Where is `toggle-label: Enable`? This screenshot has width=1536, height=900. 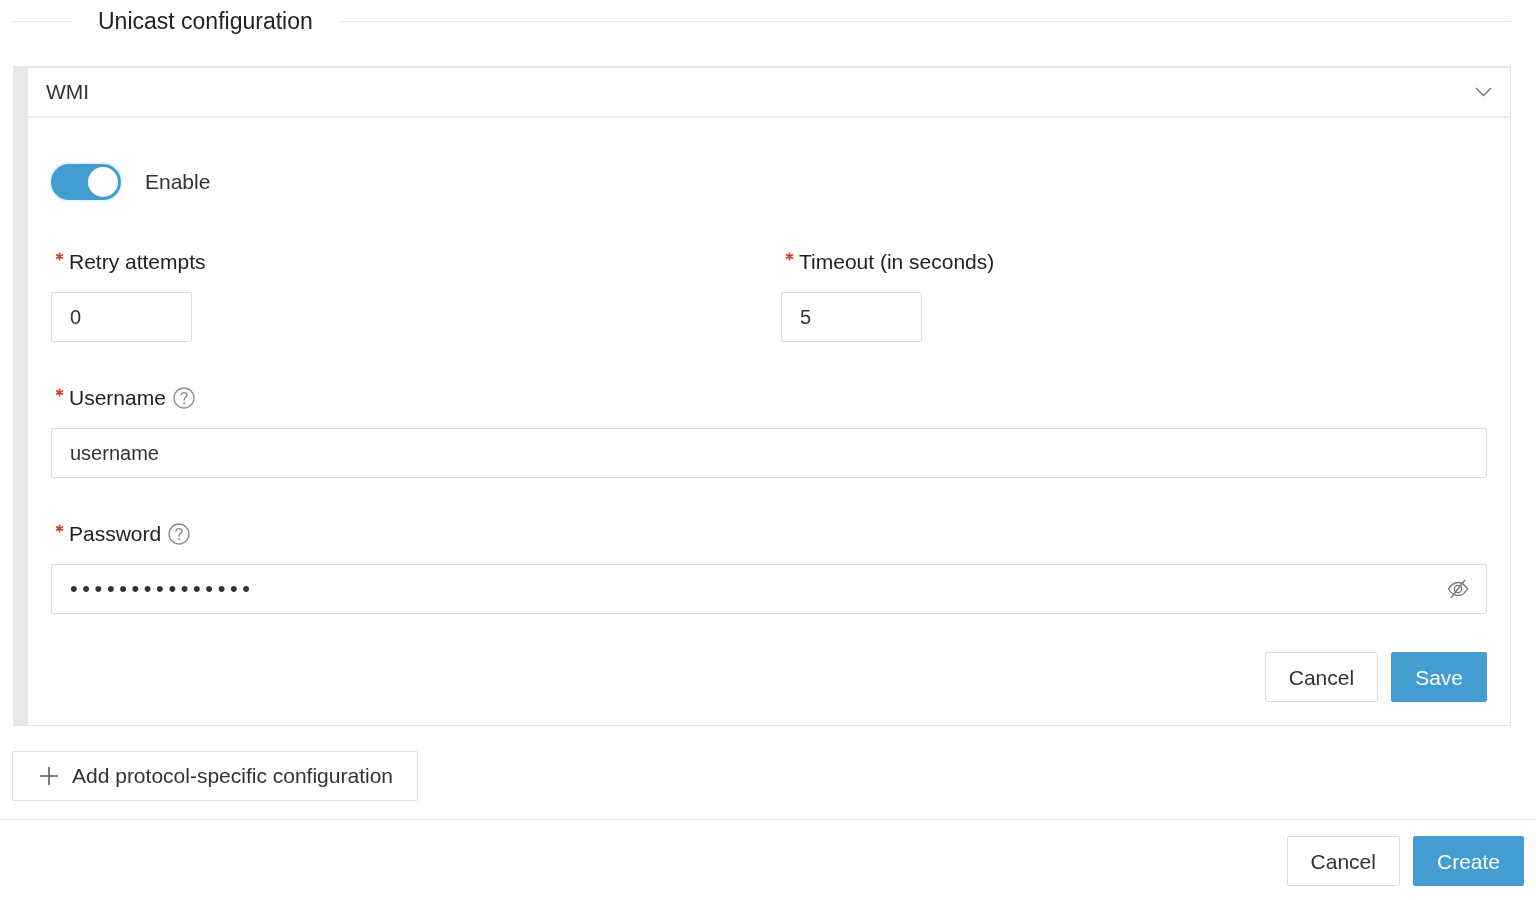
toggle-label: Enable is located at coordinates (178, 182).